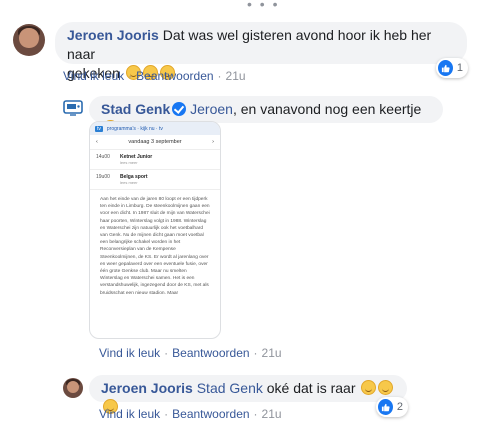 This screenshot has width=502, height=430. I want to click on day-label: vandaag 3 september, so click(155, 142).